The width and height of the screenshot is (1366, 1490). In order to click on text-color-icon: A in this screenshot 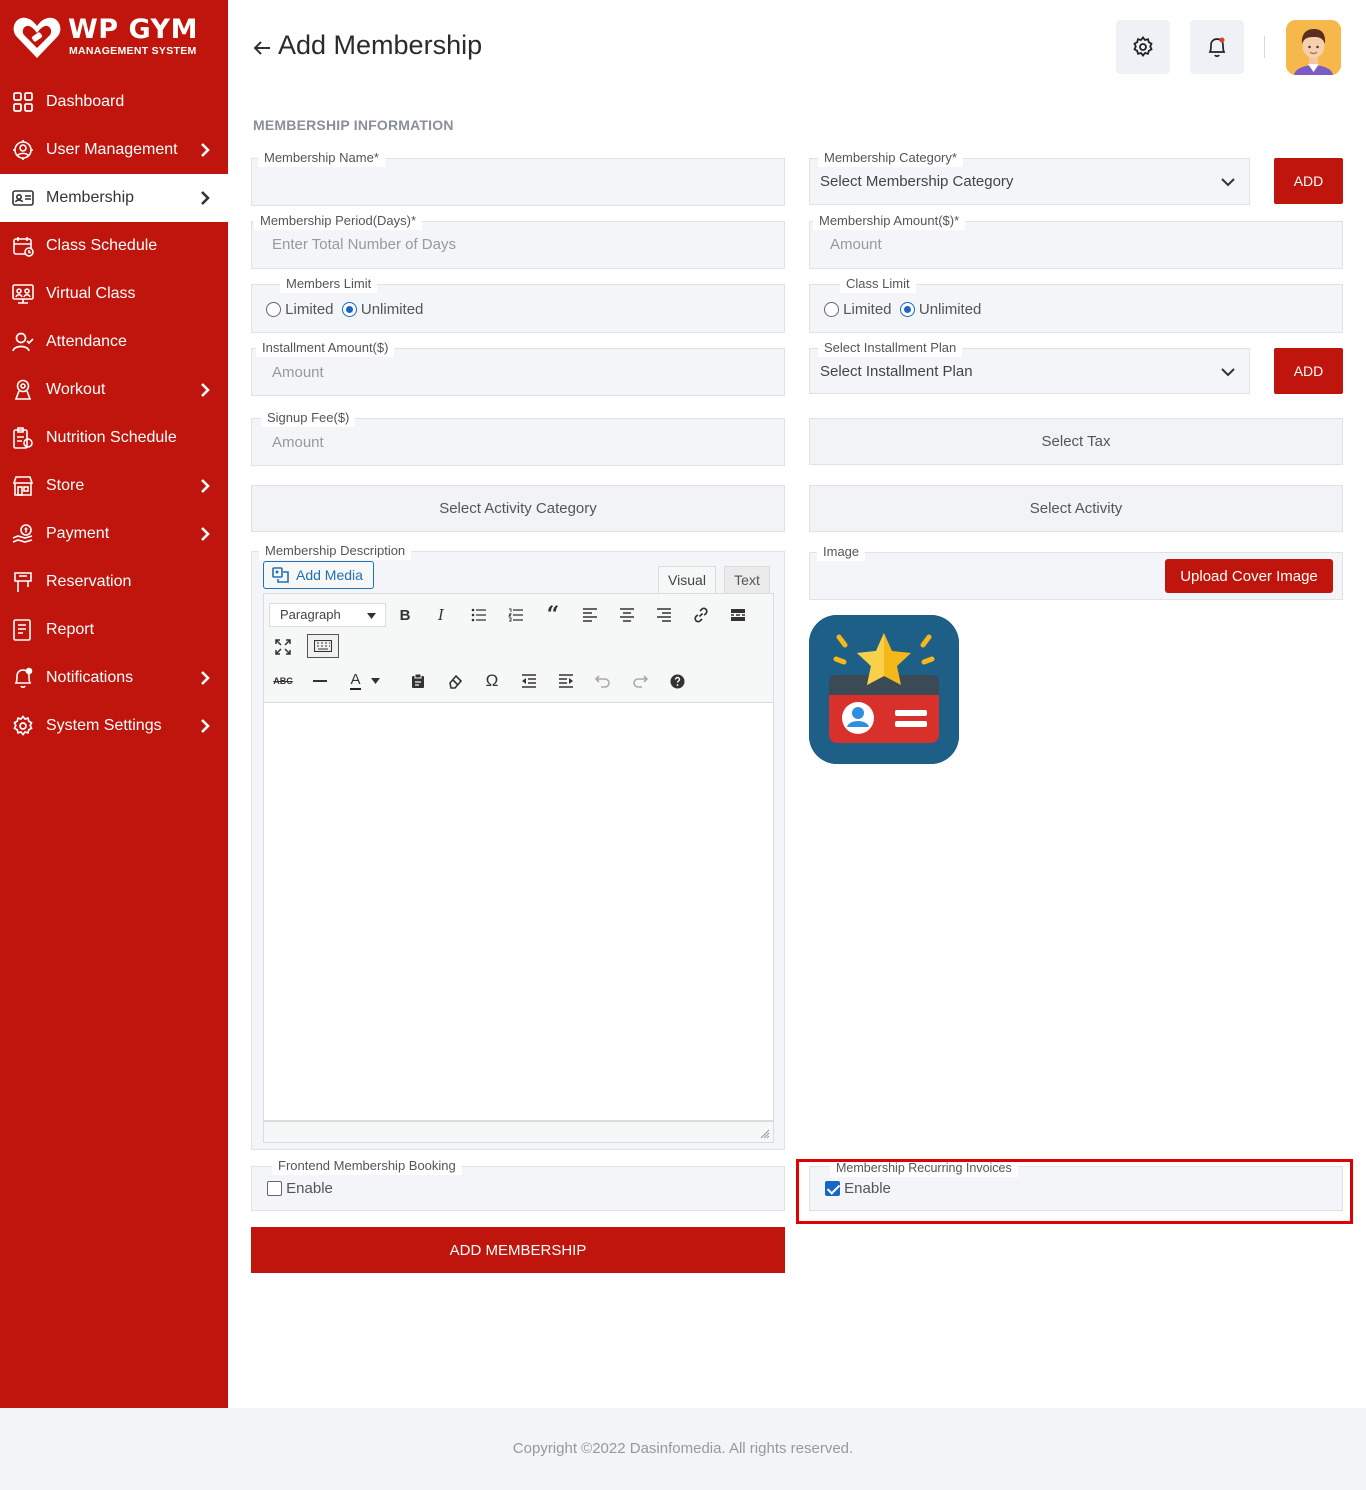, I will do `click(365, 681)`.